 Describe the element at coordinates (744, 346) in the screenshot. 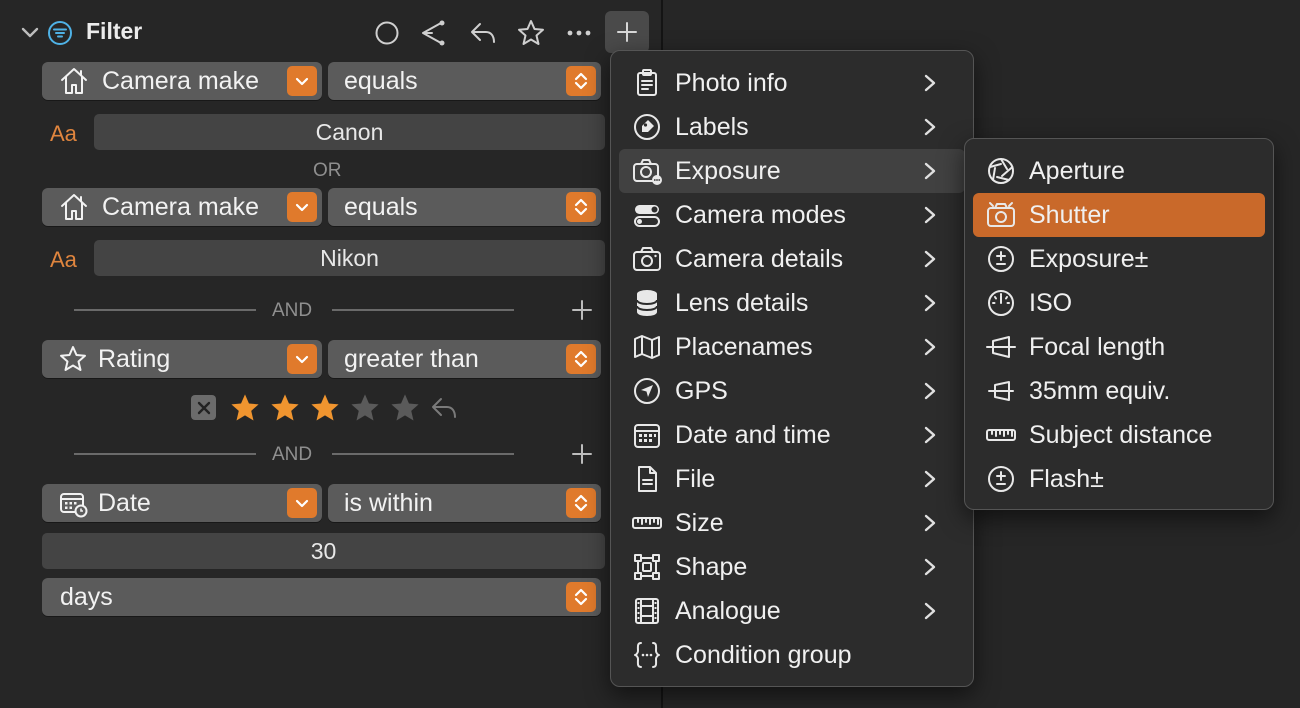

I see `menu-item-label: Placenames` at that location.